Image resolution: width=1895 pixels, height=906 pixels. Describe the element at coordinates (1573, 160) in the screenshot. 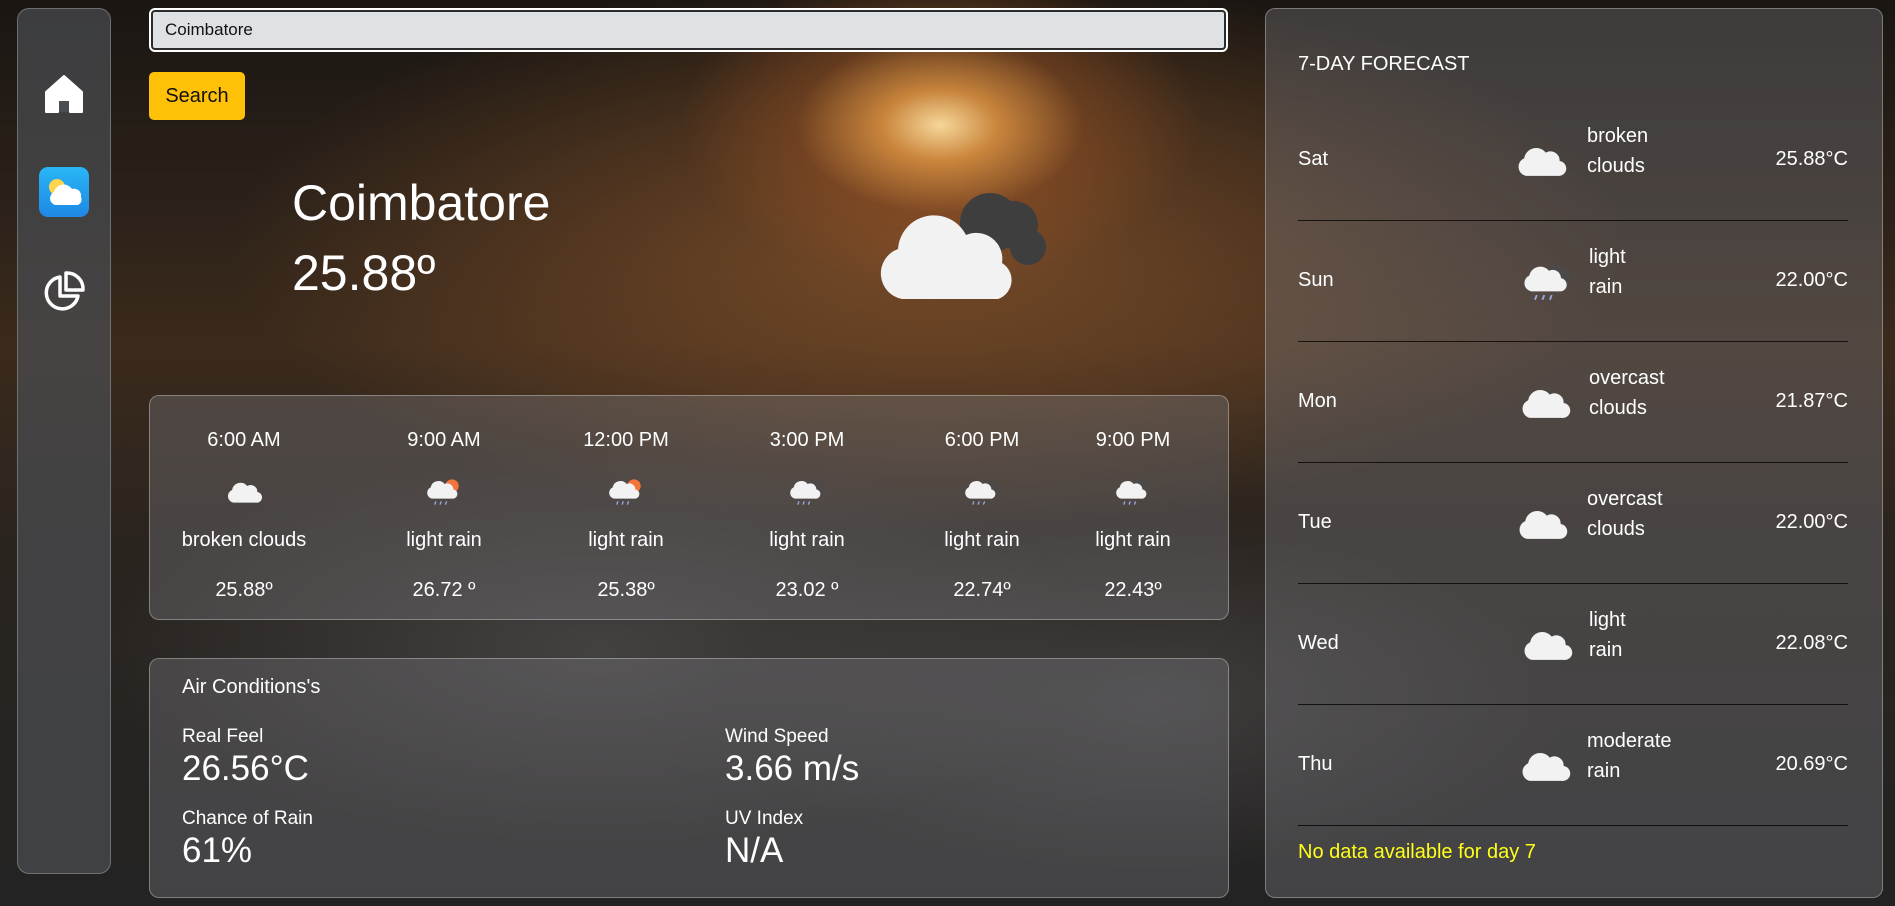

I see `forecast-row: Sat broken clouds 25.88°C` at that location.